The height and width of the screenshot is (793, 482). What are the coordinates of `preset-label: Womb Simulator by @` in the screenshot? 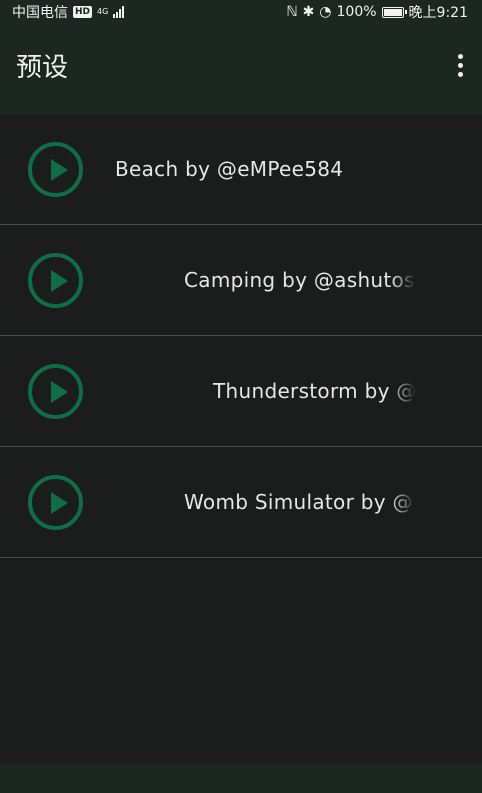 It's located at (298, 502).